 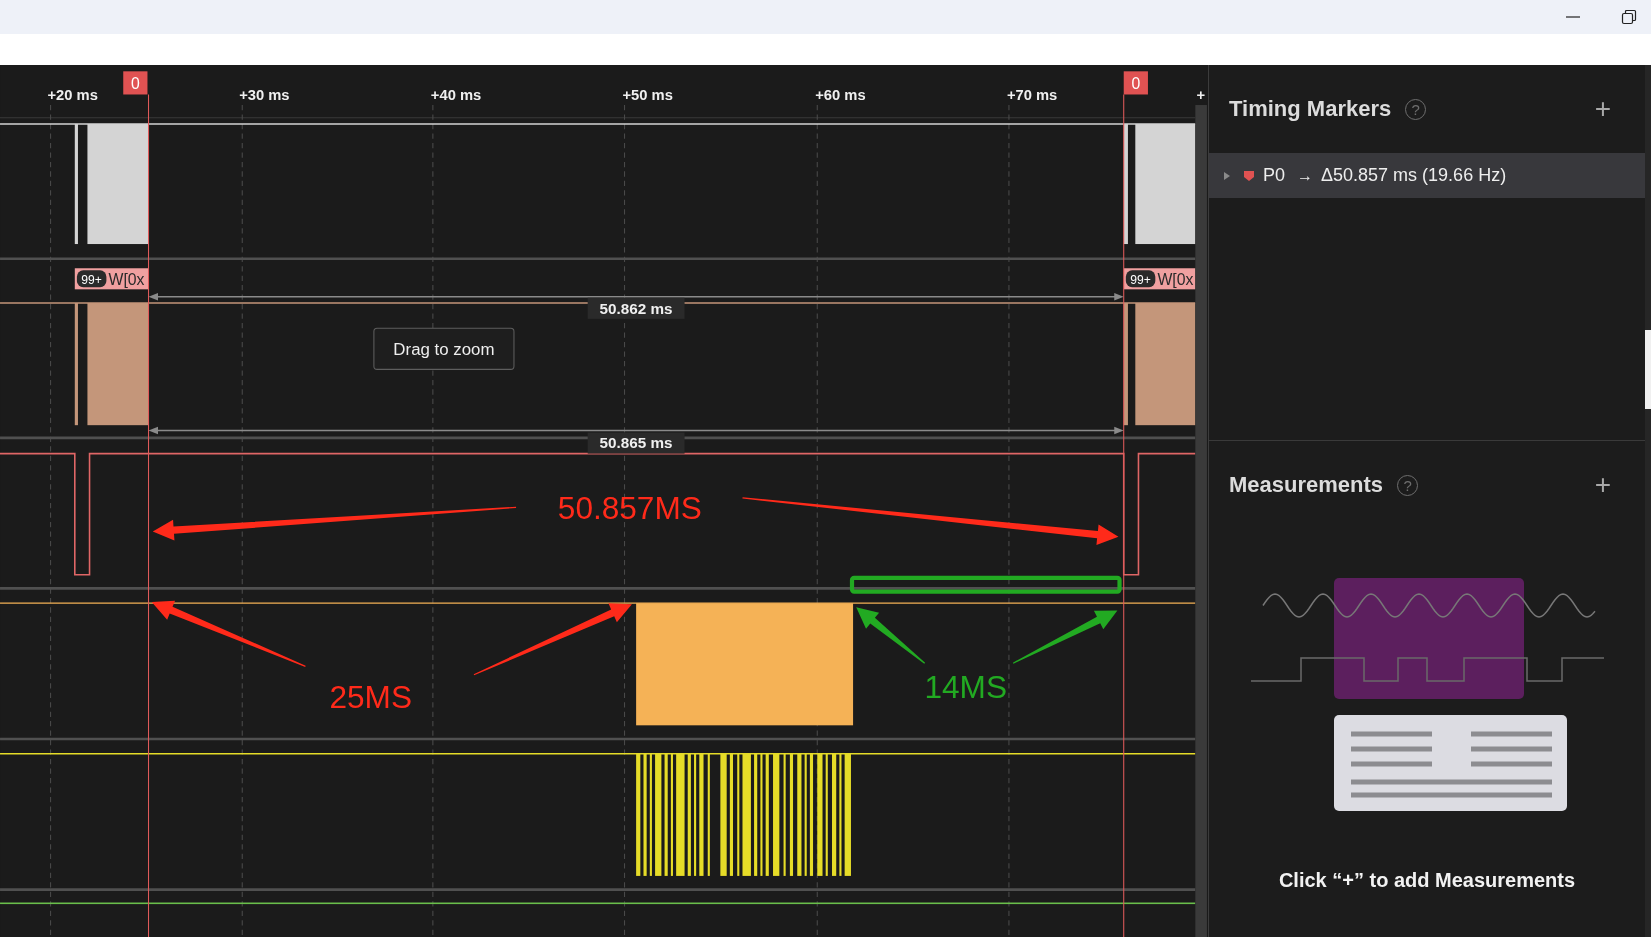 I want to click on marker-shield-icon, so click(x=1249, y=175).